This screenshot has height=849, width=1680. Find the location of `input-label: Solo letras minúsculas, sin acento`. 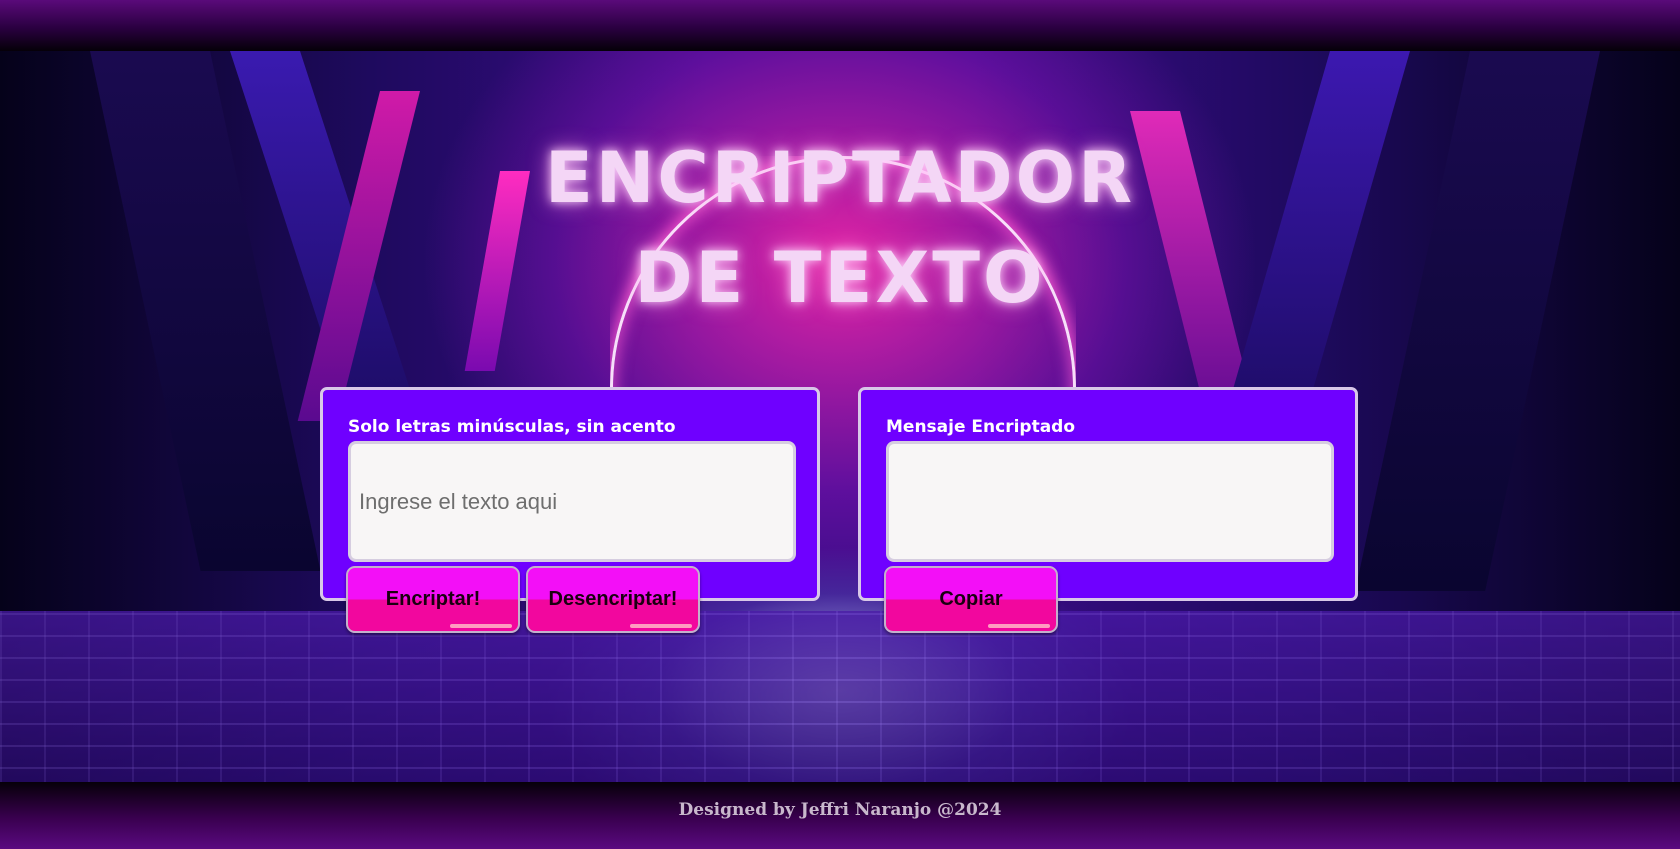

input-label: Solo letras minúsculas, sin acento is located at coordinates (512, 427).